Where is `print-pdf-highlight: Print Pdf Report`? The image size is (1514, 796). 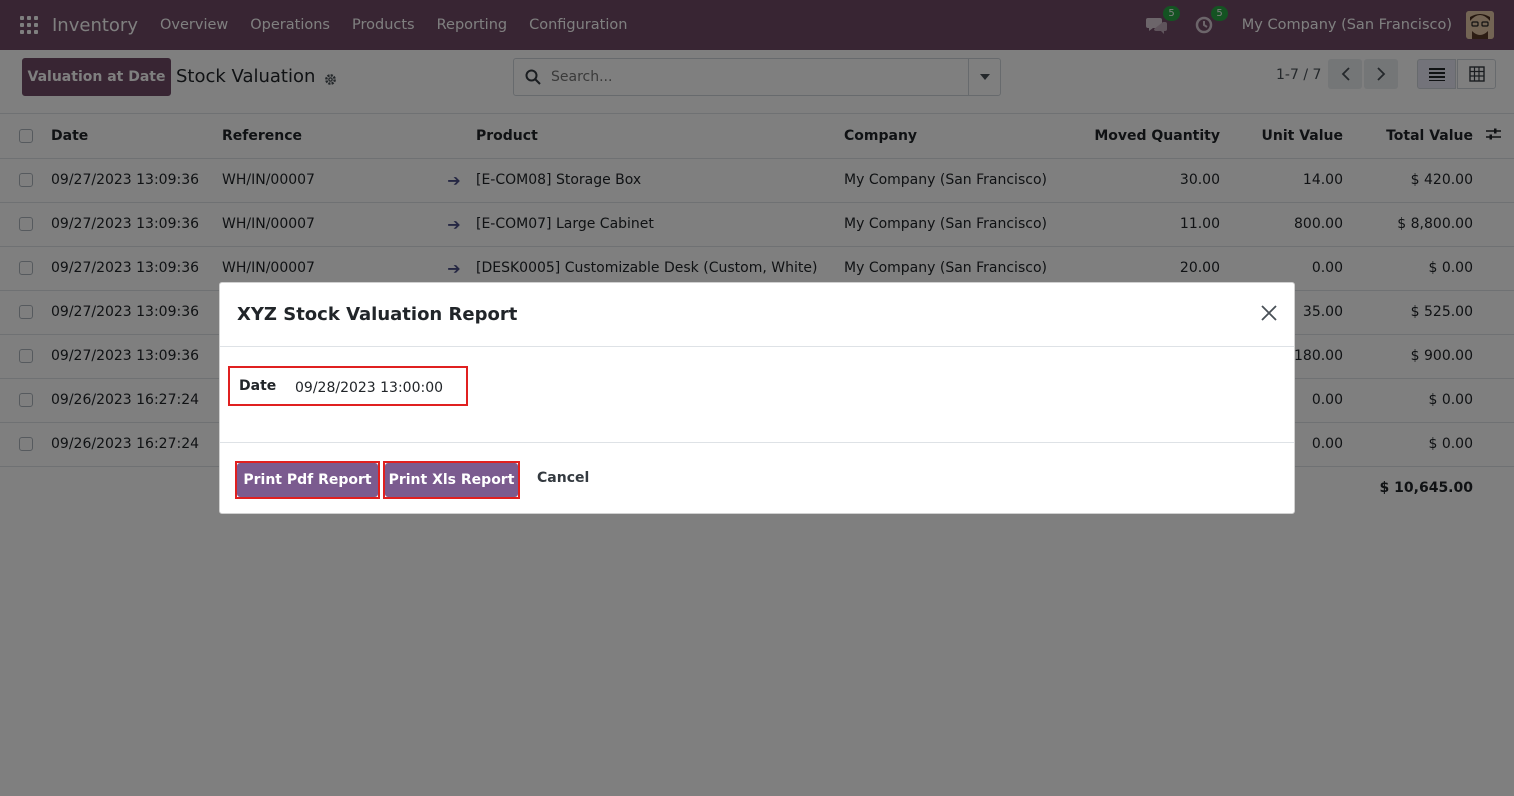 print-pdf-highlight: Print Pdf Report is located at coordinates (307, 480).